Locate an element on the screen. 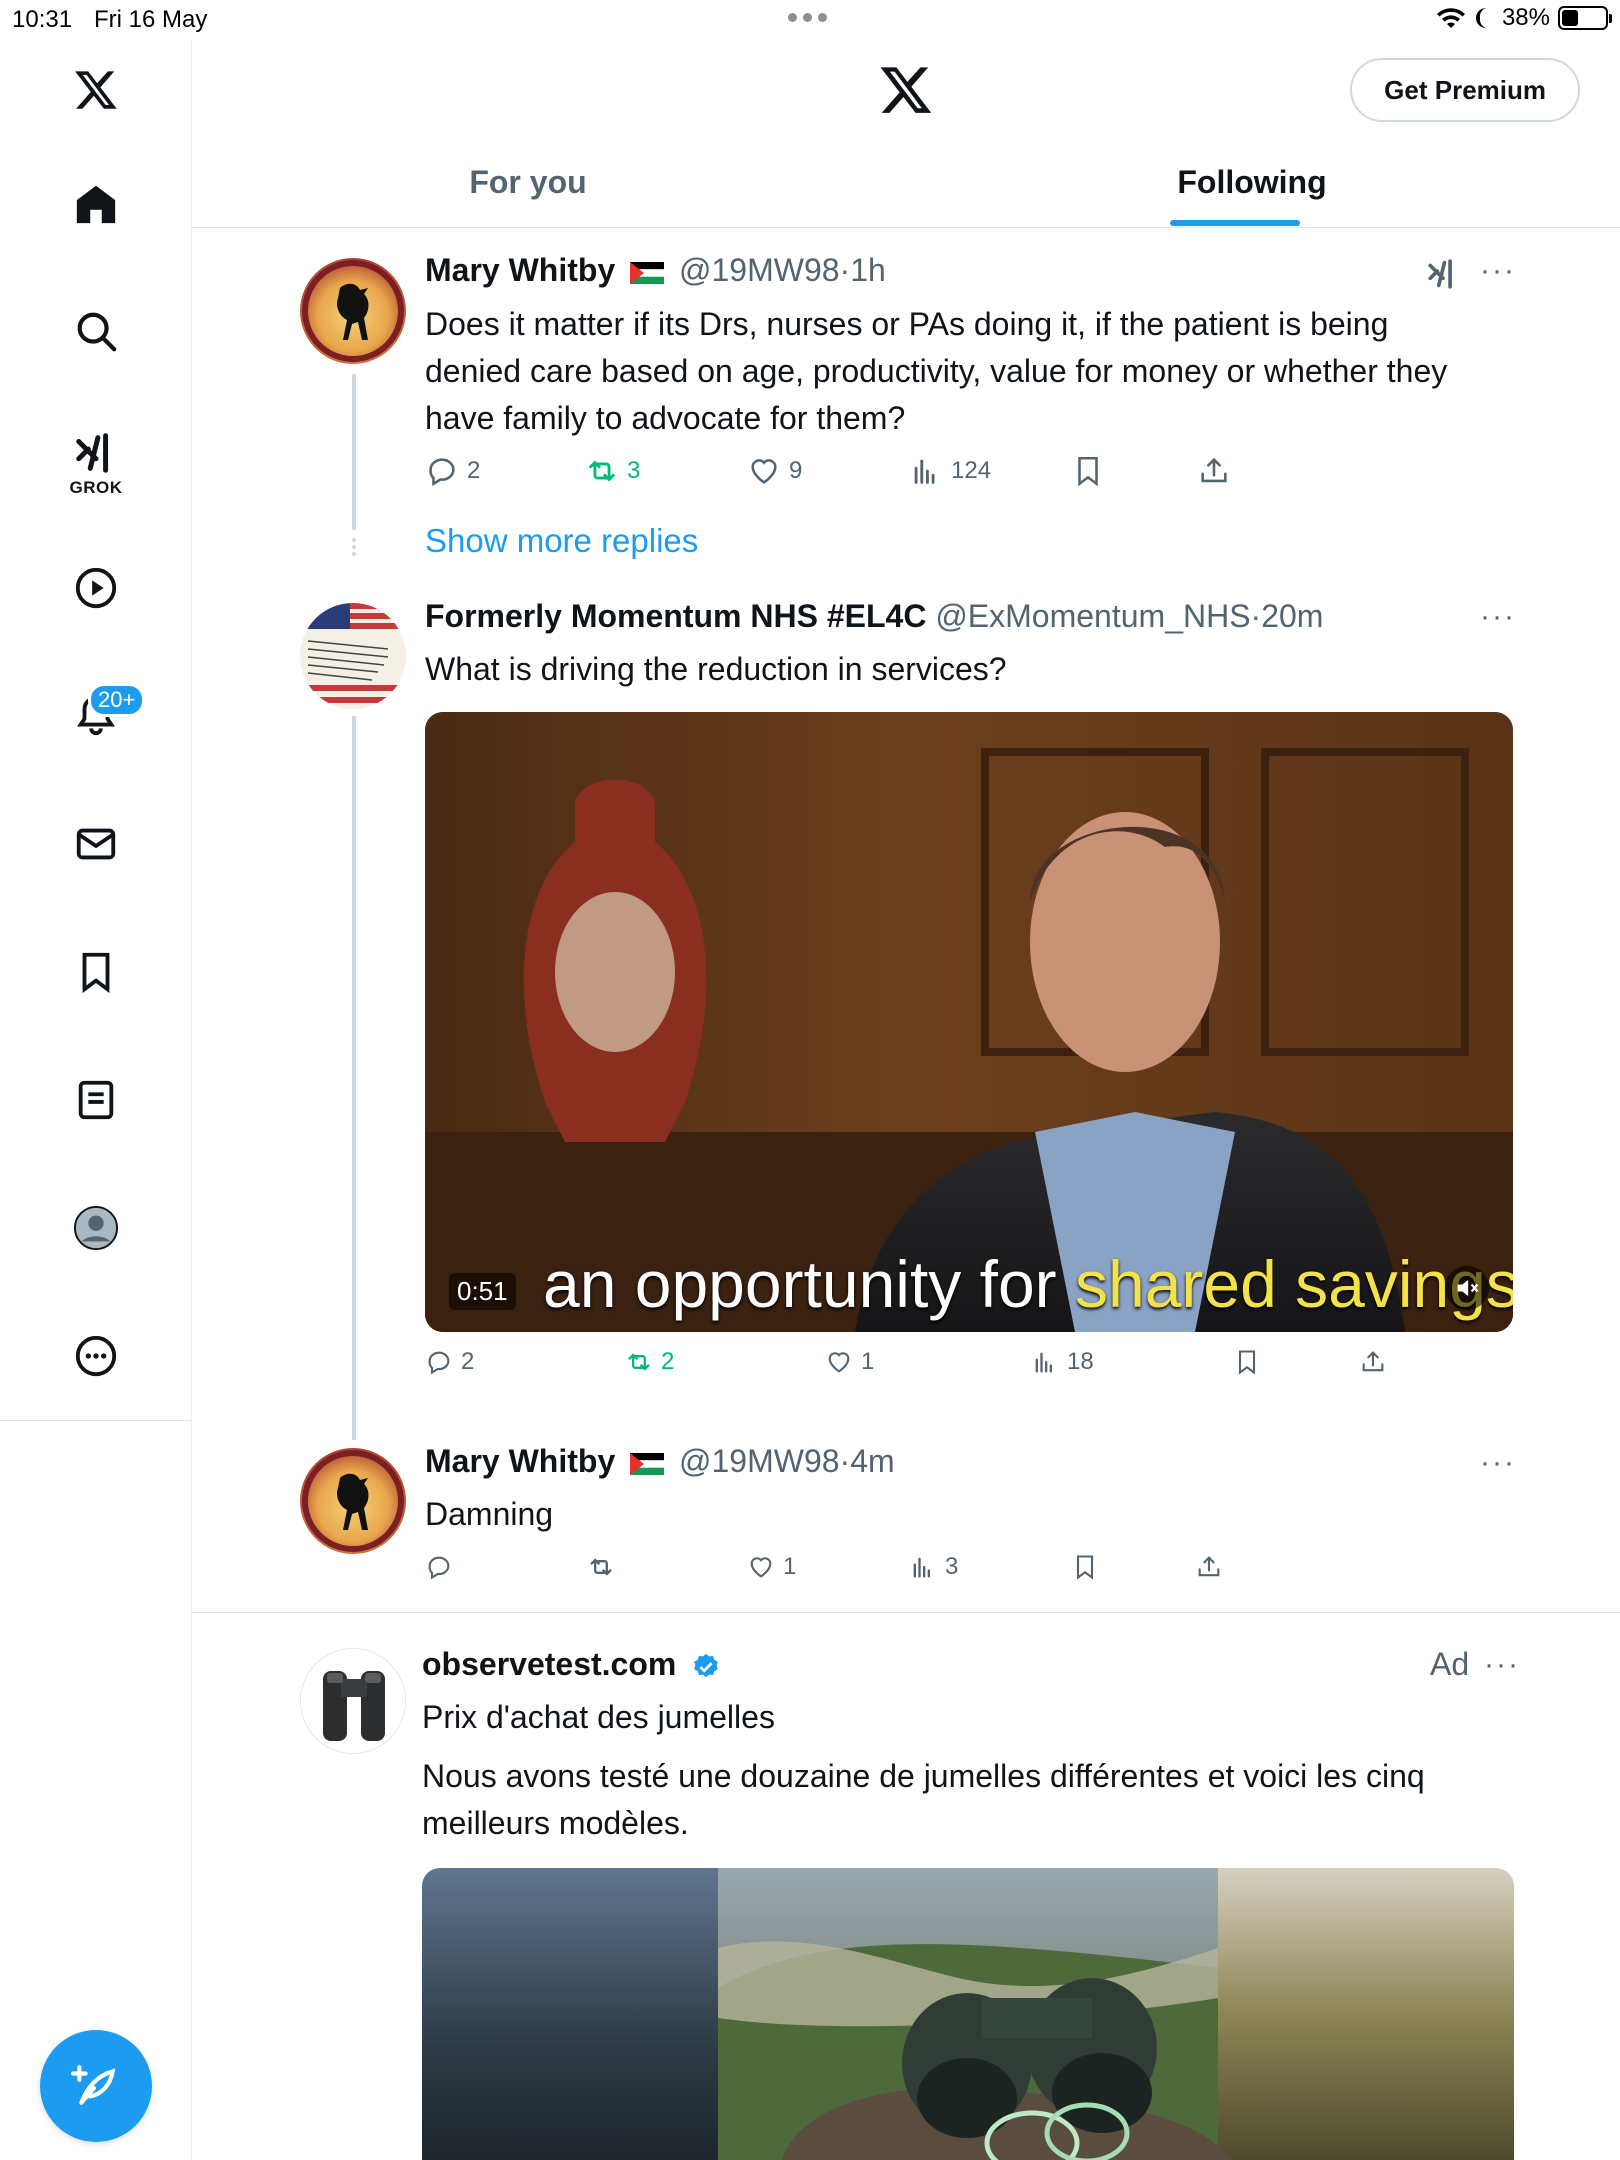 The width and height of the screenshot is (1620, 2160). views-count: 3 is located at coordinates (952, 1566).